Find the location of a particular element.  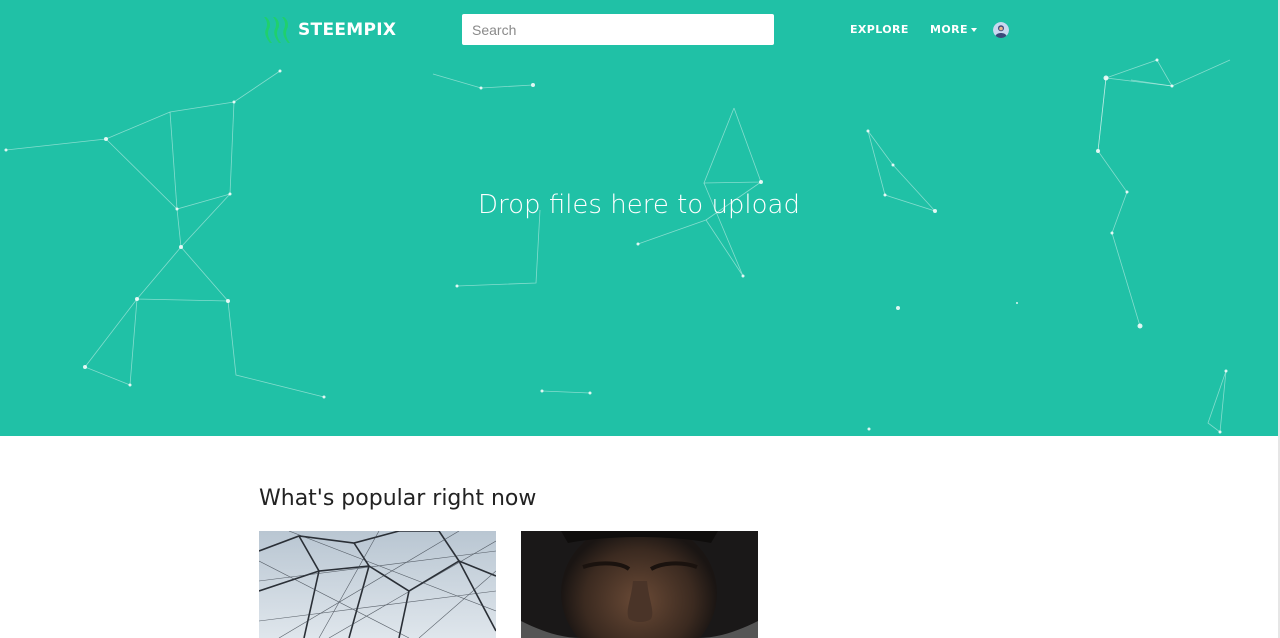

user-avatar is located at coordinates (1001, 30).